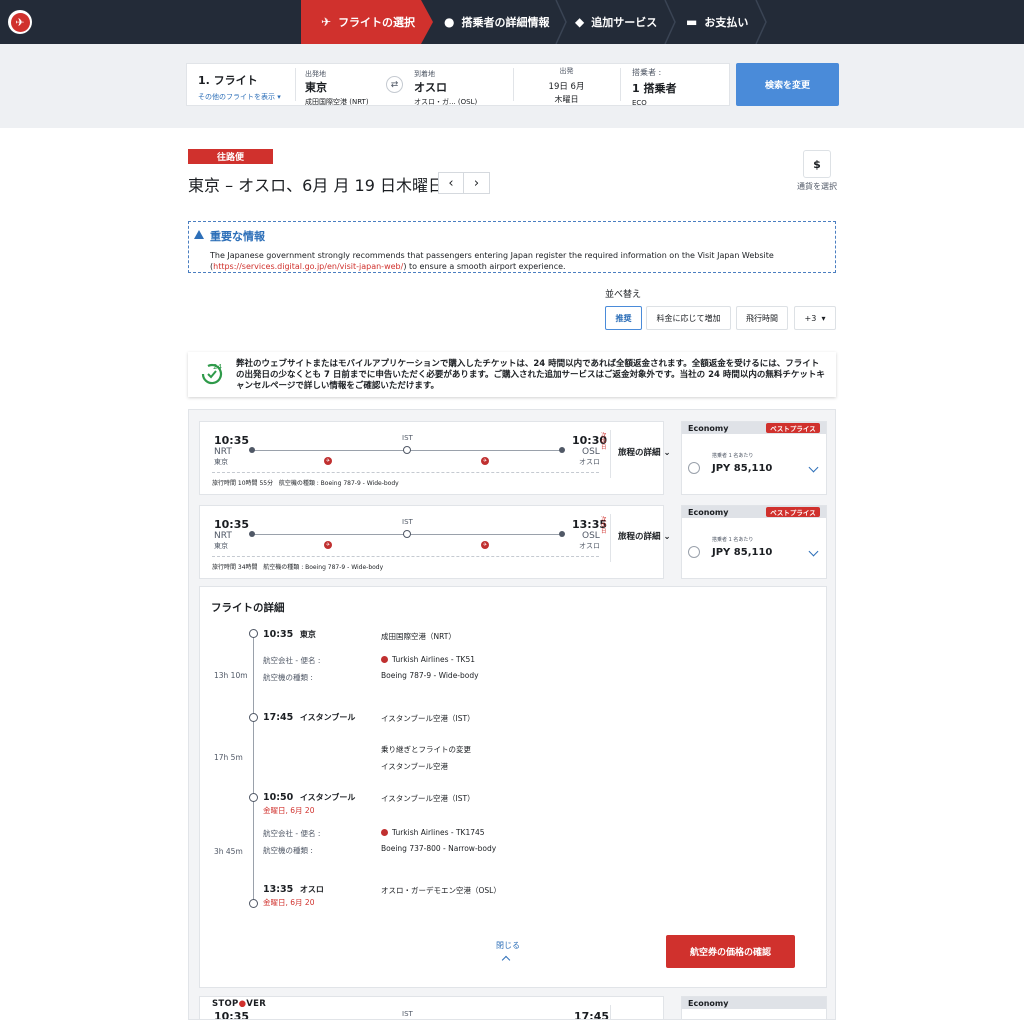 This screenshot has height=1020, width=1024. I want to click on stopover-logo: STOP●VER, so click(239, 1004).